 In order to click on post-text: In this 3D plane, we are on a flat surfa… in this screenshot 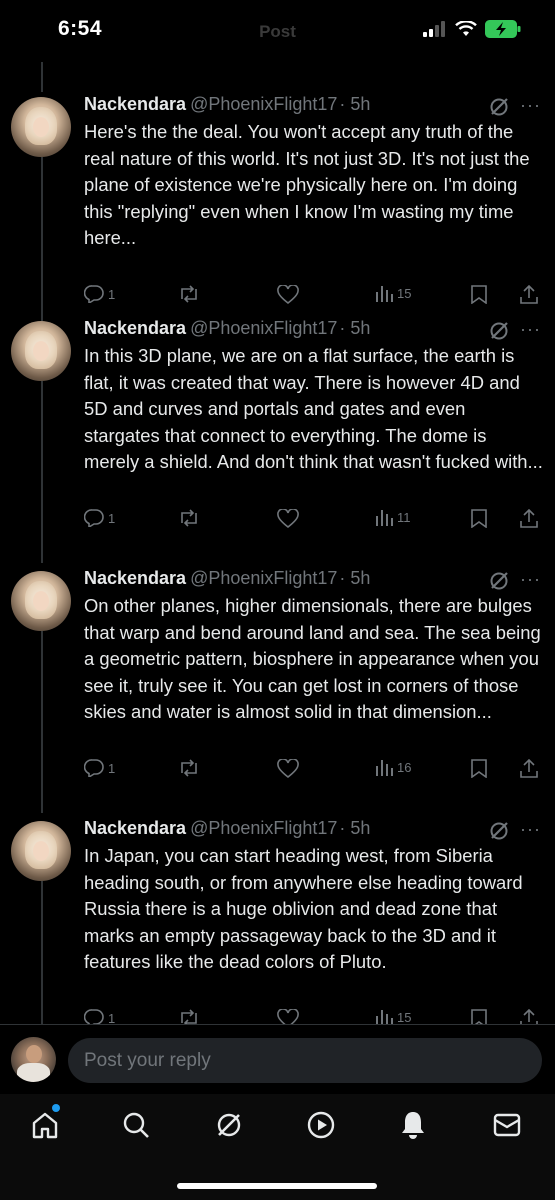, I will do `click(313, 408)`.